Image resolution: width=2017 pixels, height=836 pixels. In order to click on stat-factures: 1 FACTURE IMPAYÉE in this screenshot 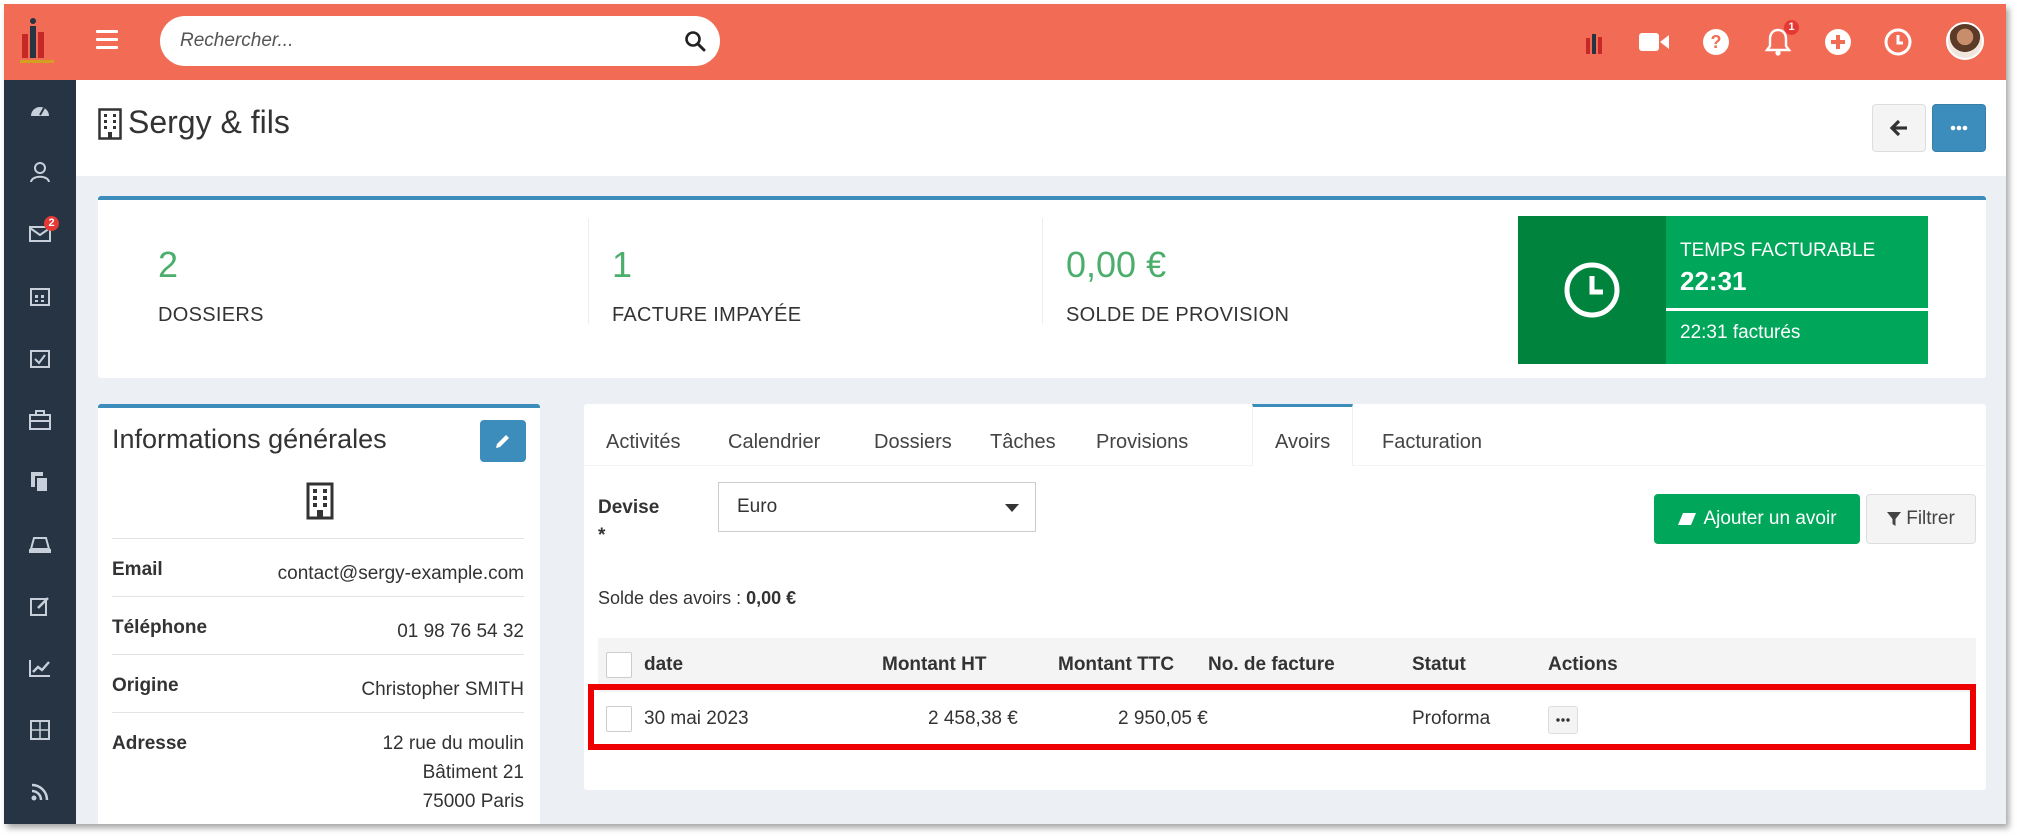, I will do `click(706, 285)`.